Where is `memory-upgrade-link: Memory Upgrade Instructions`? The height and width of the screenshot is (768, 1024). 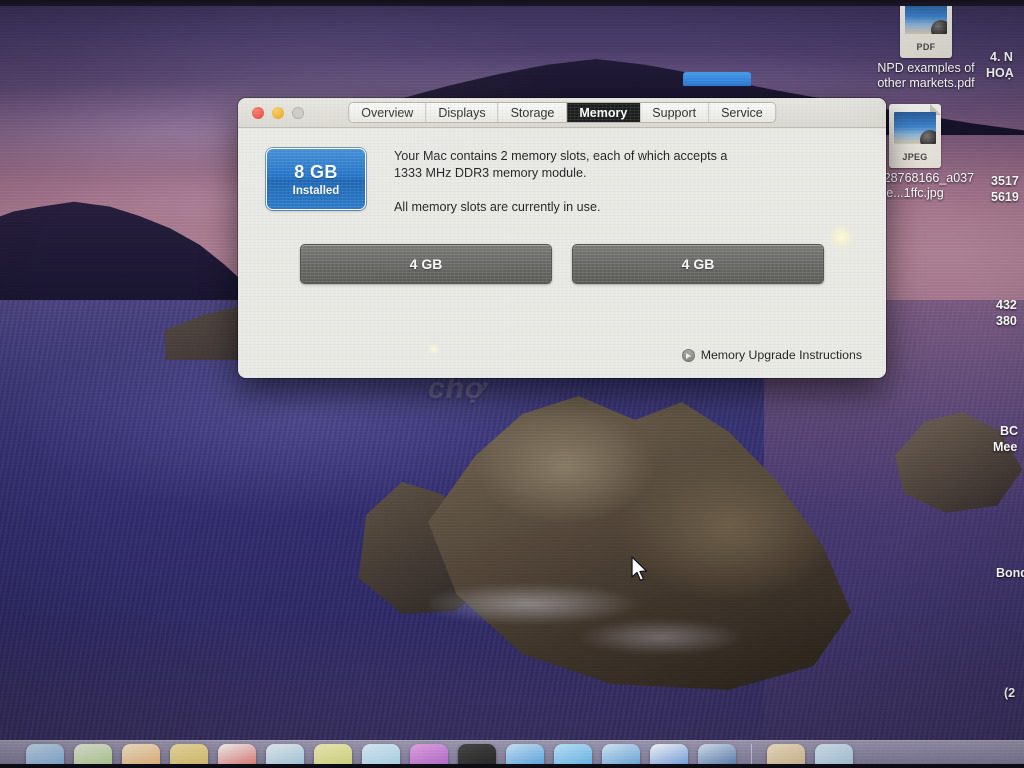 memory-upgrade-link: Memory Upgrade Instructions is located at coordinates (771, 355).